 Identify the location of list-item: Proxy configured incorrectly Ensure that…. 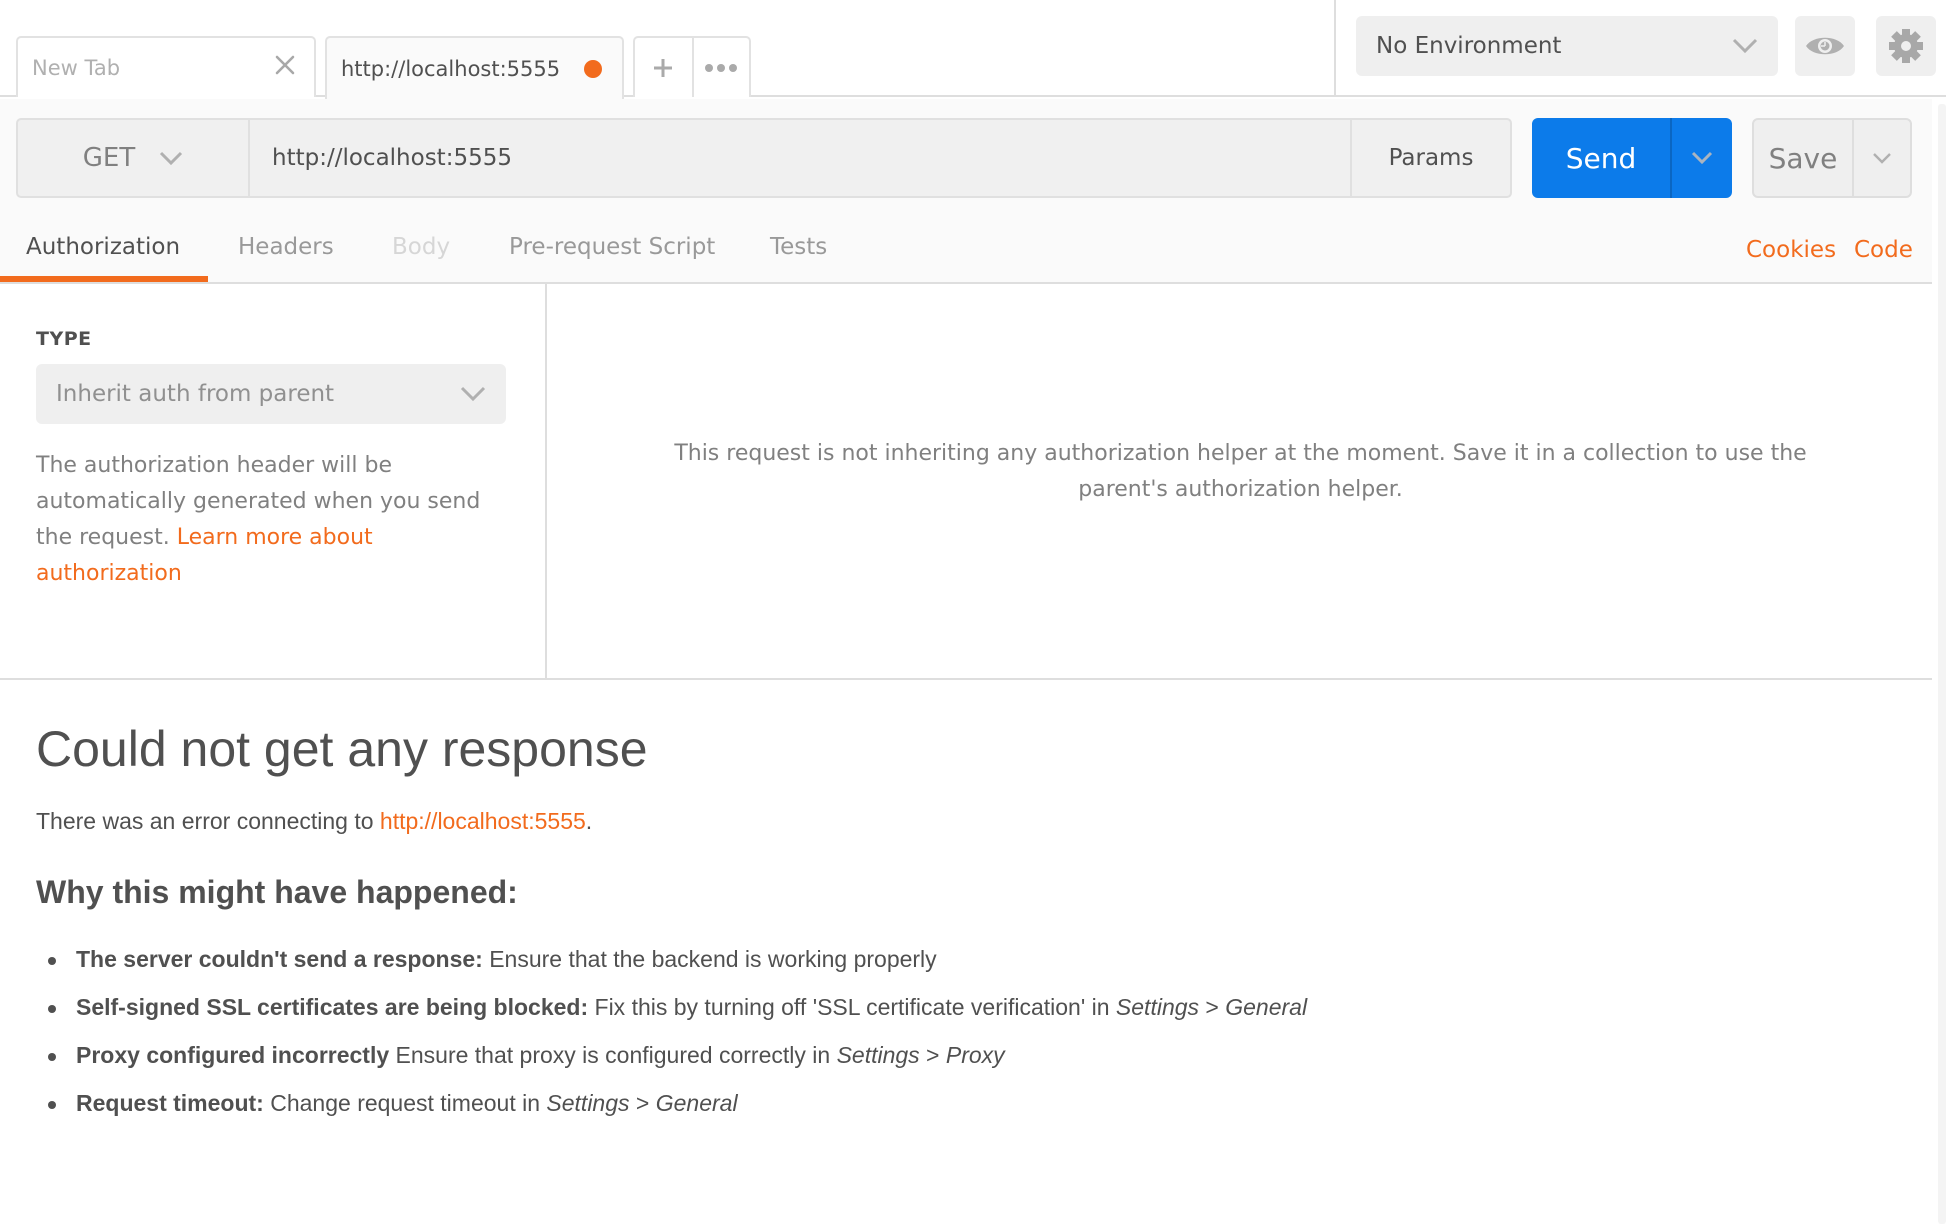
(671, 1060).